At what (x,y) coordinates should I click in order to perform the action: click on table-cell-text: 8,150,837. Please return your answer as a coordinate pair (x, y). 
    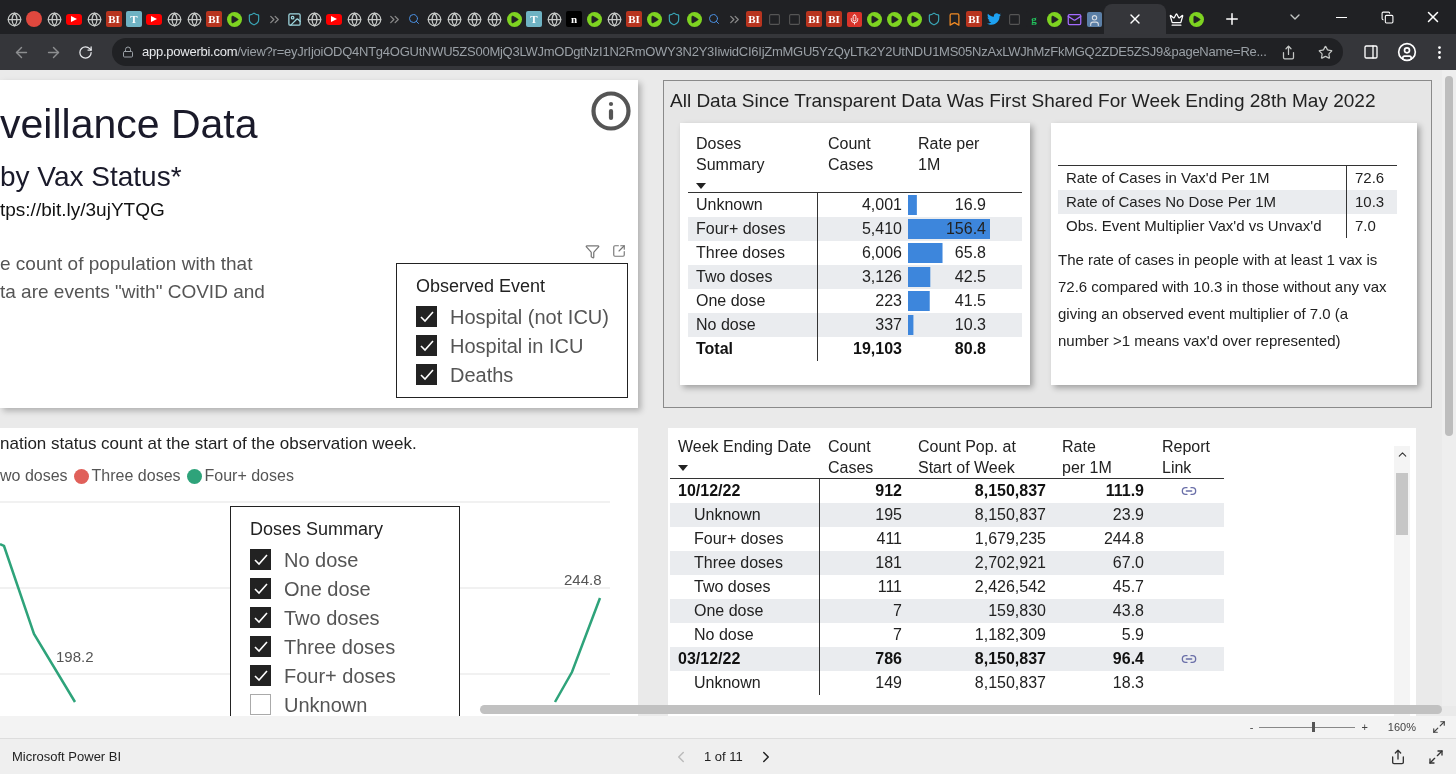
    Looking at the image, I should click on (1010, 683).